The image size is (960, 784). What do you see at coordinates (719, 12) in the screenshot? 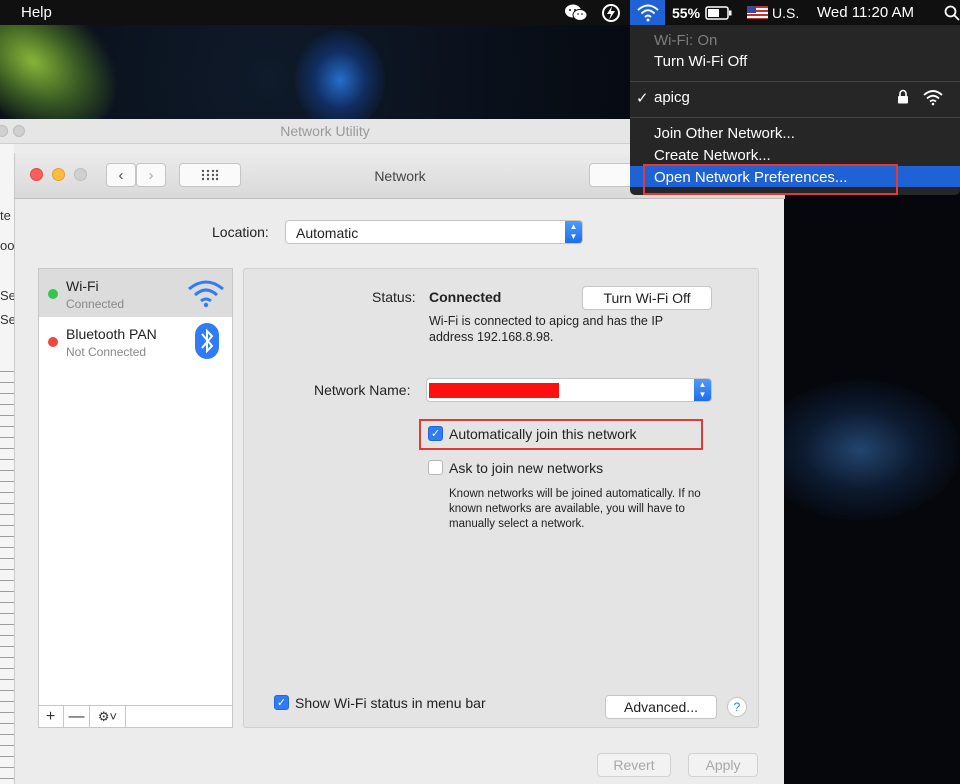
I see `battery-icon` at bounding box center [719, 12].